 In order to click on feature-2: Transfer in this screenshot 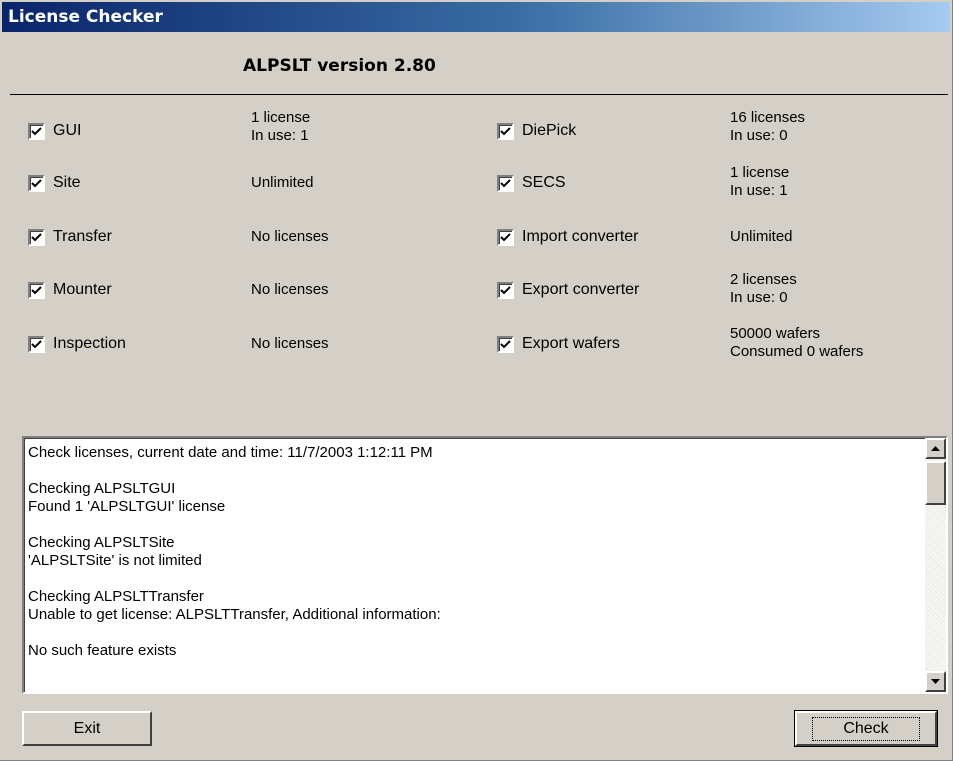, I will do `click(70, 237)`.